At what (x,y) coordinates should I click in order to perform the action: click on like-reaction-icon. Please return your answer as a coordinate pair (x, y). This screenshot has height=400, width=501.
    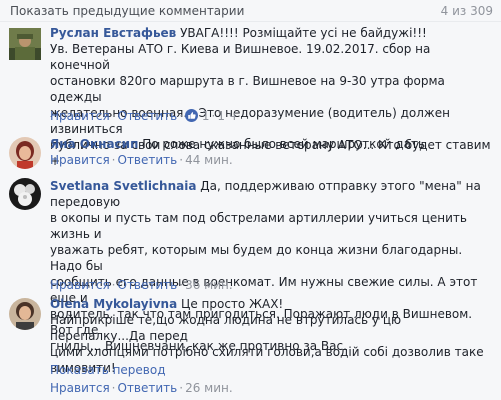
    Looking at the image, I should click on (192, 117).